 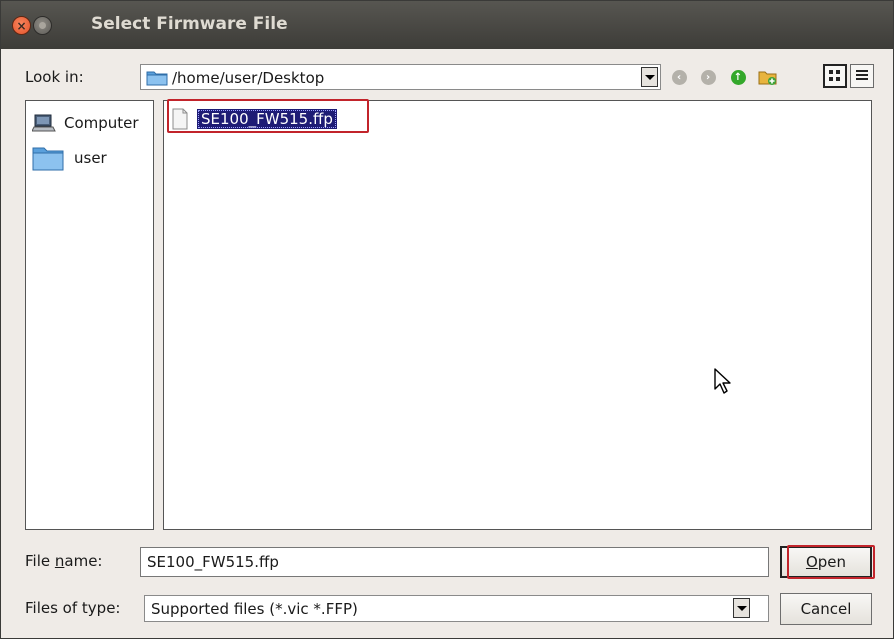 What do you see at coordinates (831, 562) in the screenshot?
I see `open-highlight-box` at bounding box center [831, 562].